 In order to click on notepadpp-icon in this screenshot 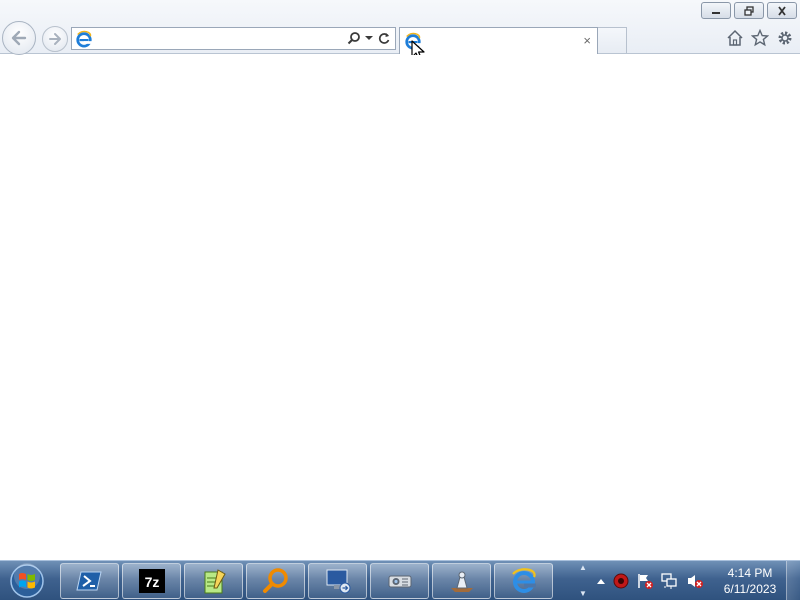, I will do `click(215, 581)`.